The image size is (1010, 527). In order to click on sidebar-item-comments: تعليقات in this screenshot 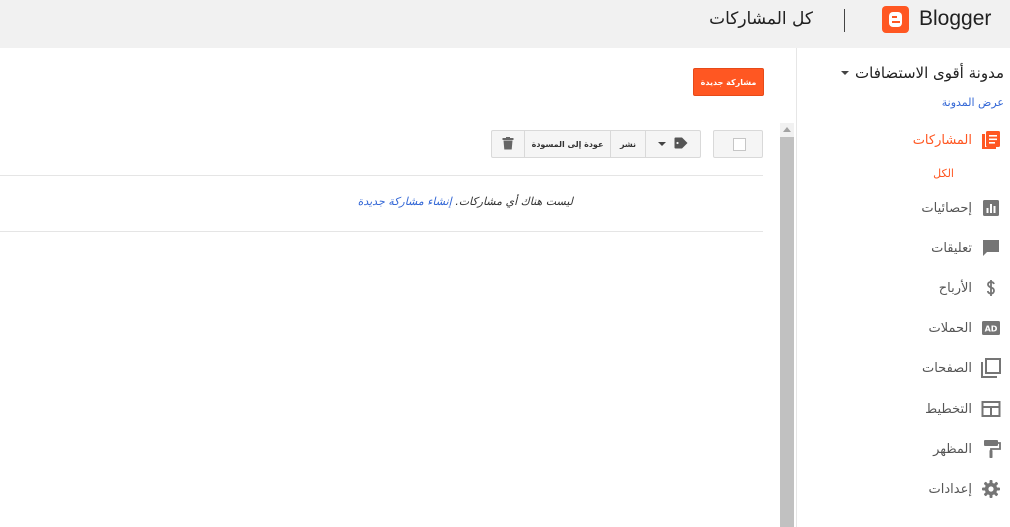, I will do `click(966, 248)`.